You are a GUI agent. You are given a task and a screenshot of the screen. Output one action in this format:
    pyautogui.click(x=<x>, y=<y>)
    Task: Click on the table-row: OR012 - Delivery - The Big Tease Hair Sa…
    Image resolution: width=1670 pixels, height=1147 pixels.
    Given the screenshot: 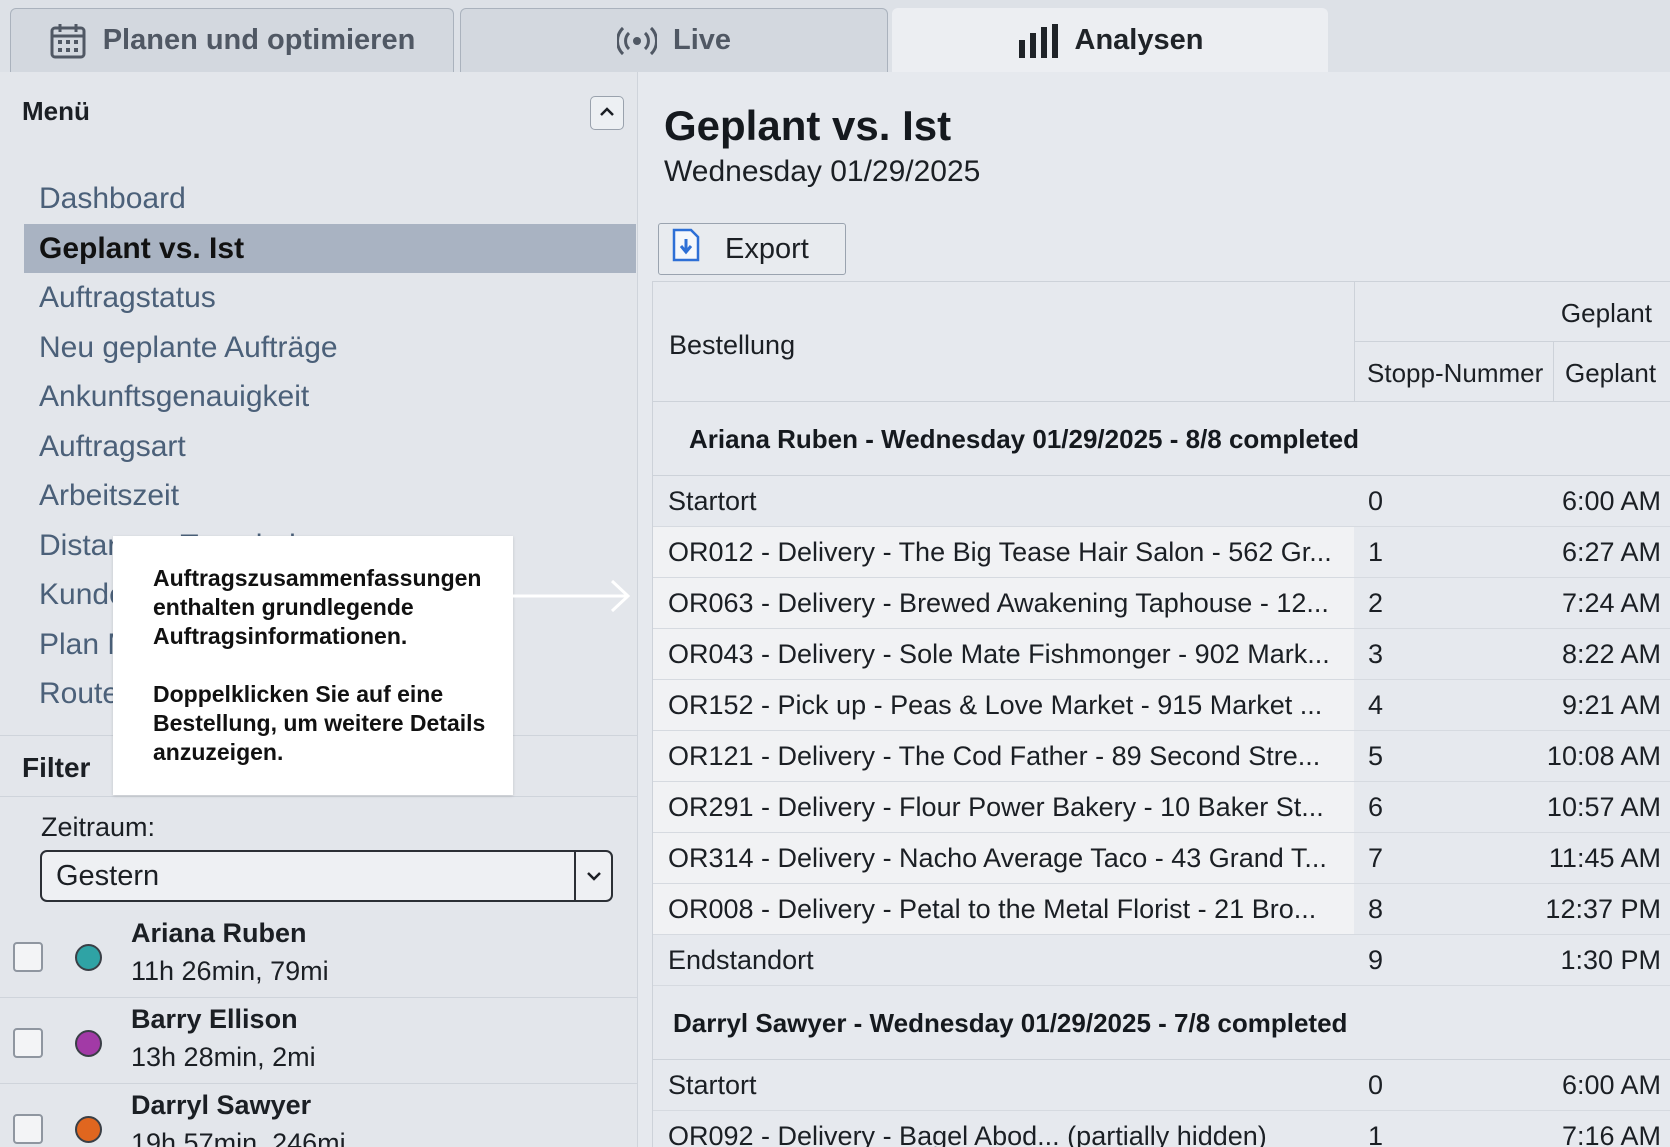 What is the action you would take?
    pyautogui.click(x=1161, y=552)
    